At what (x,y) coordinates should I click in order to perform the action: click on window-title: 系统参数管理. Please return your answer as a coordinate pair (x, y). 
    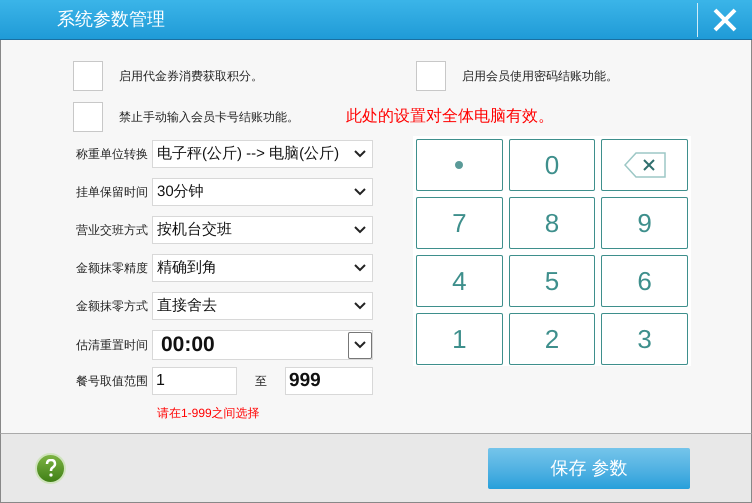
    Looking at the image, I should click on (111, 19).